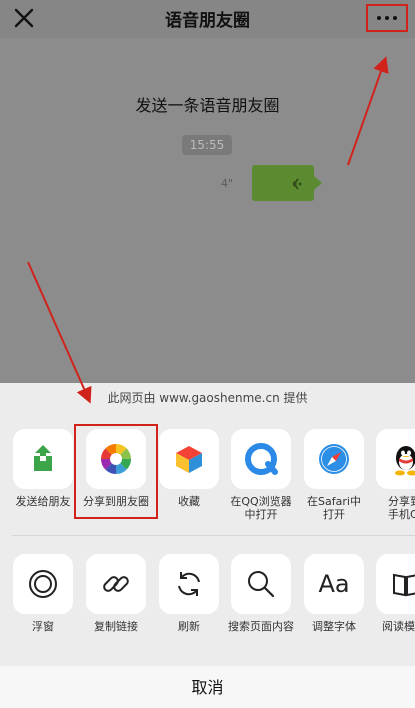 The height and width of the screenshot is (708, 415). I want to click on search-icon, so click(261, 584).